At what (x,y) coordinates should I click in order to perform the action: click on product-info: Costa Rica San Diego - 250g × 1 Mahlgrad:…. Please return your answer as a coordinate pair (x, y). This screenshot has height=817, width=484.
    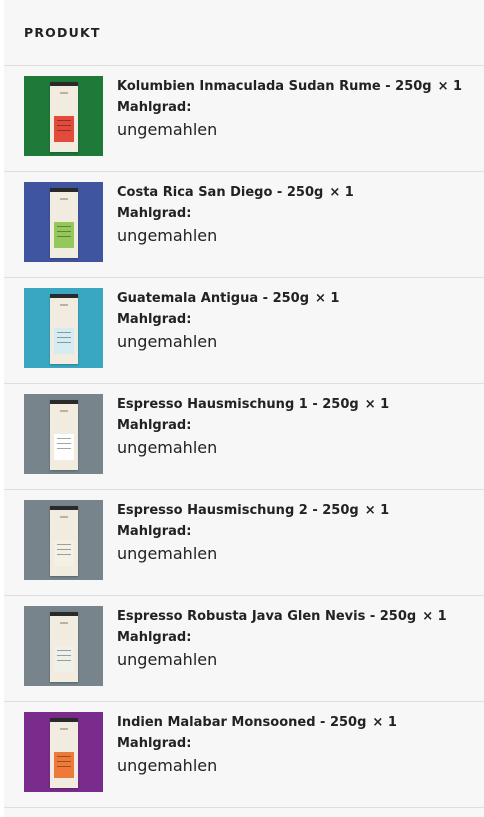
    Looking at the image, I should click on (296, 215).